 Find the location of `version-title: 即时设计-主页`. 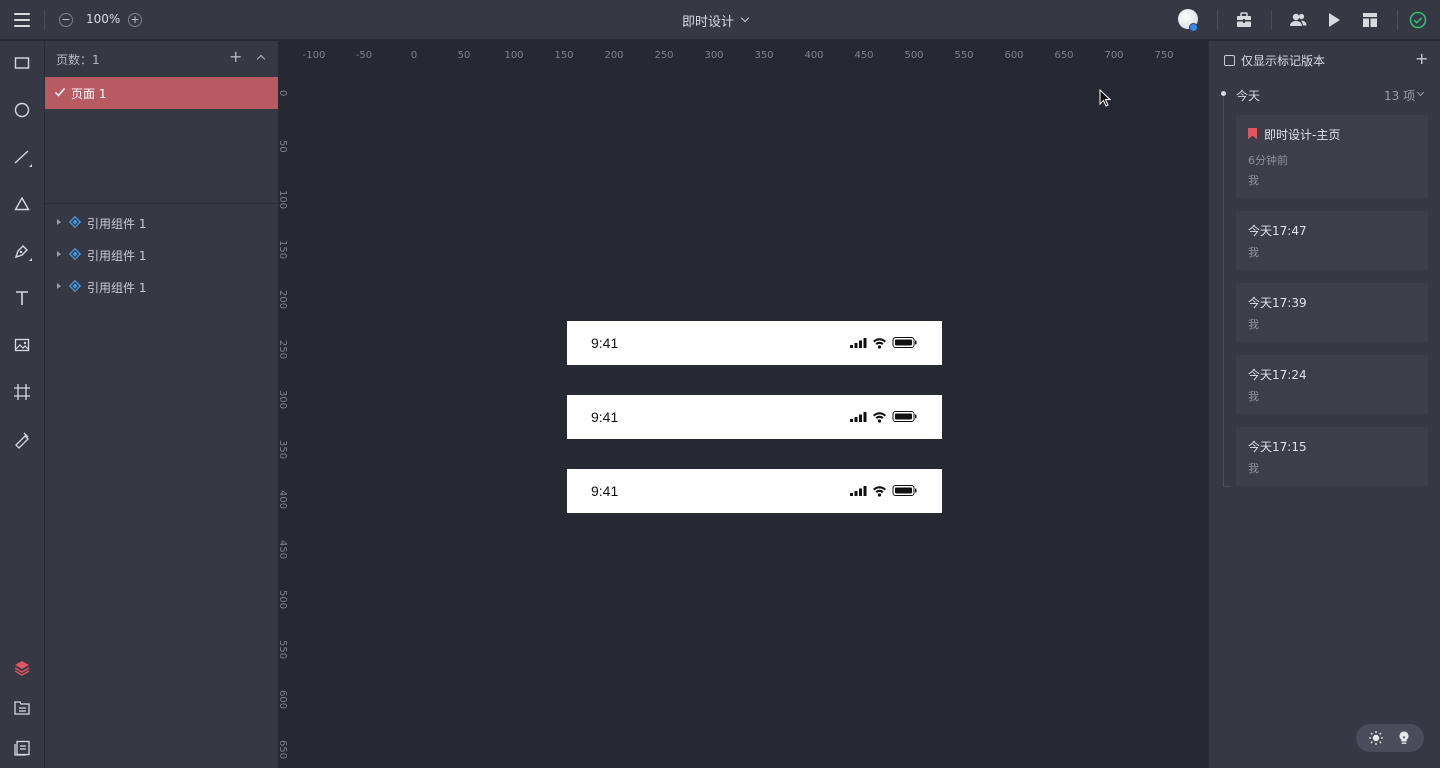

version-title: 即时设计-主页 is located at coordinates (1302, 135).